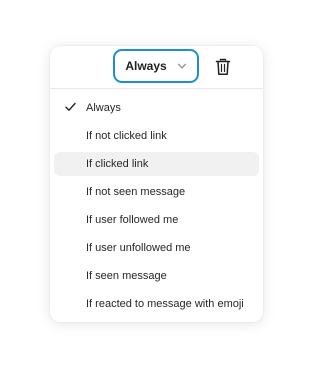 This screenshot has width=320, height=378. What do you see at coordinates (136, 192) in the screenshot?
I see `menu-item-label: If not seen message` at bounding box center [136, 192].